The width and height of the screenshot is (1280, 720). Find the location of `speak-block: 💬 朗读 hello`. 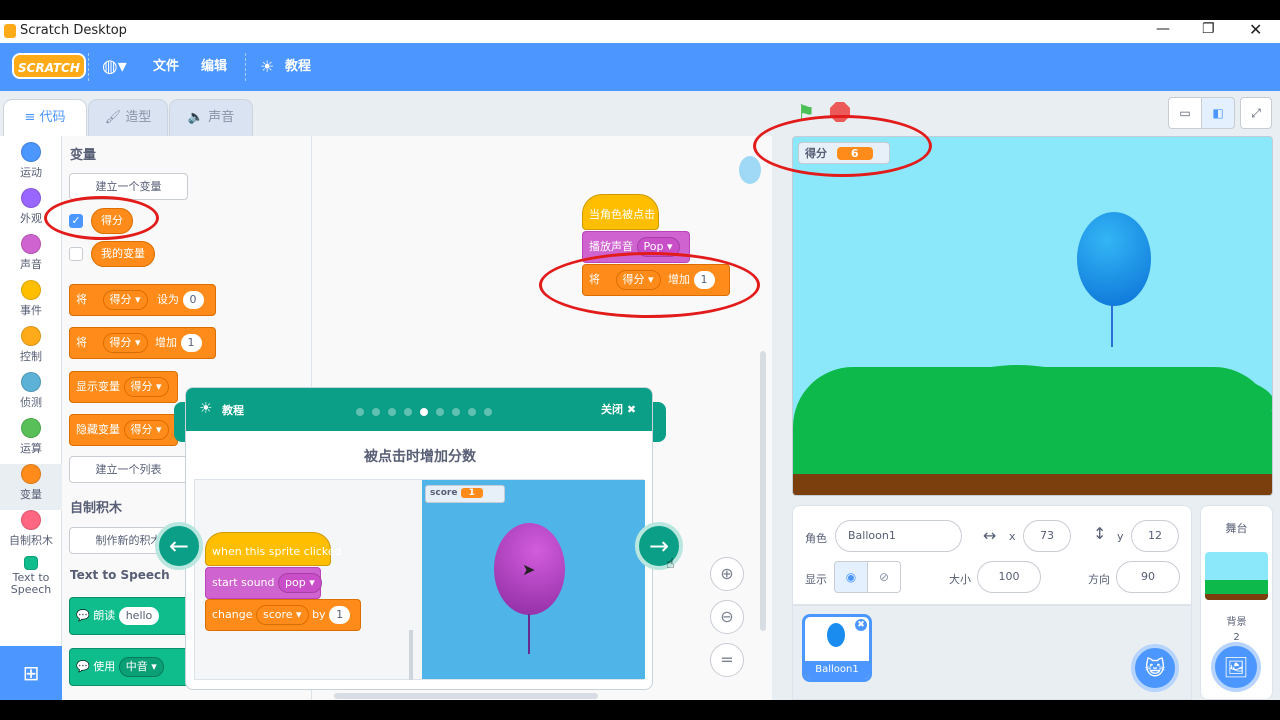

speak-block: 💬 朗读 hello is located at coordinates (129, 616).